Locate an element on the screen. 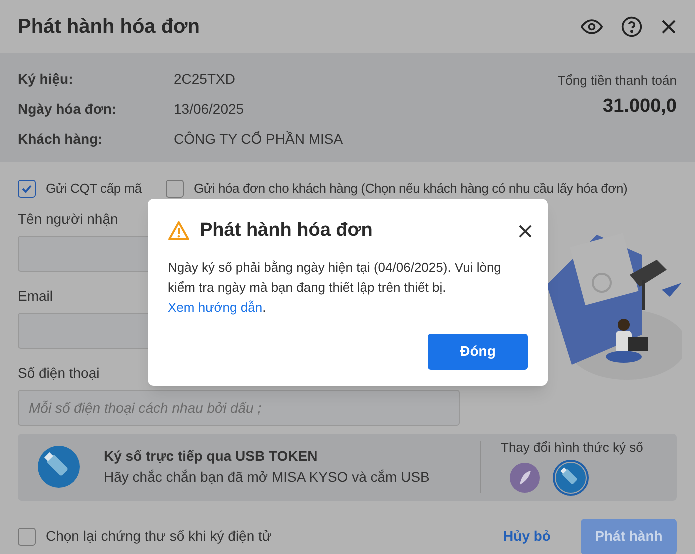 Image resolution: width=695 pixels, height=554 pixels. checkbox-label: Gửi CQT cấp mã is located at coordinates (94, 189).